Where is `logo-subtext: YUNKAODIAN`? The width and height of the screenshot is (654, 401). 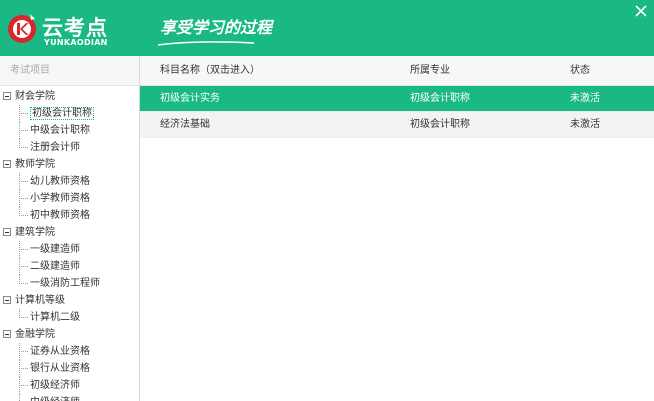 logo-subtext: YUNKAODIAN is located at coordinates (76, 42).